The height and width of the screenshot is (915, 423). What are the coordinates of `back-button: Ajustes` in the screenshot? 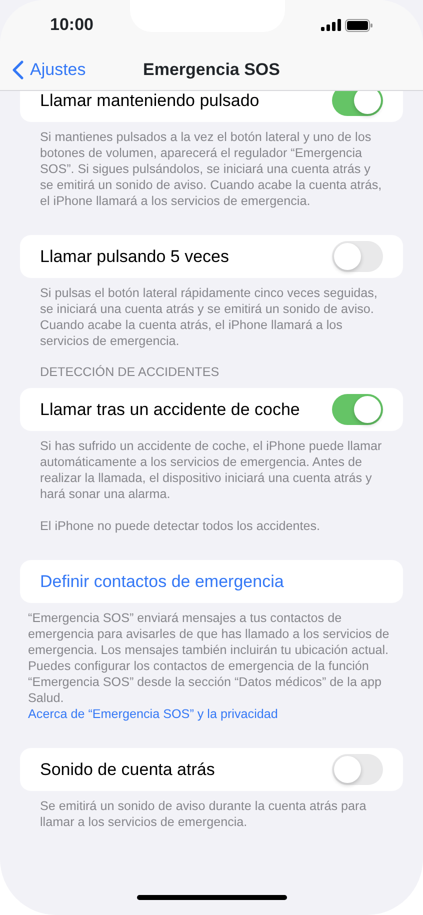 It's located at (43, 70).